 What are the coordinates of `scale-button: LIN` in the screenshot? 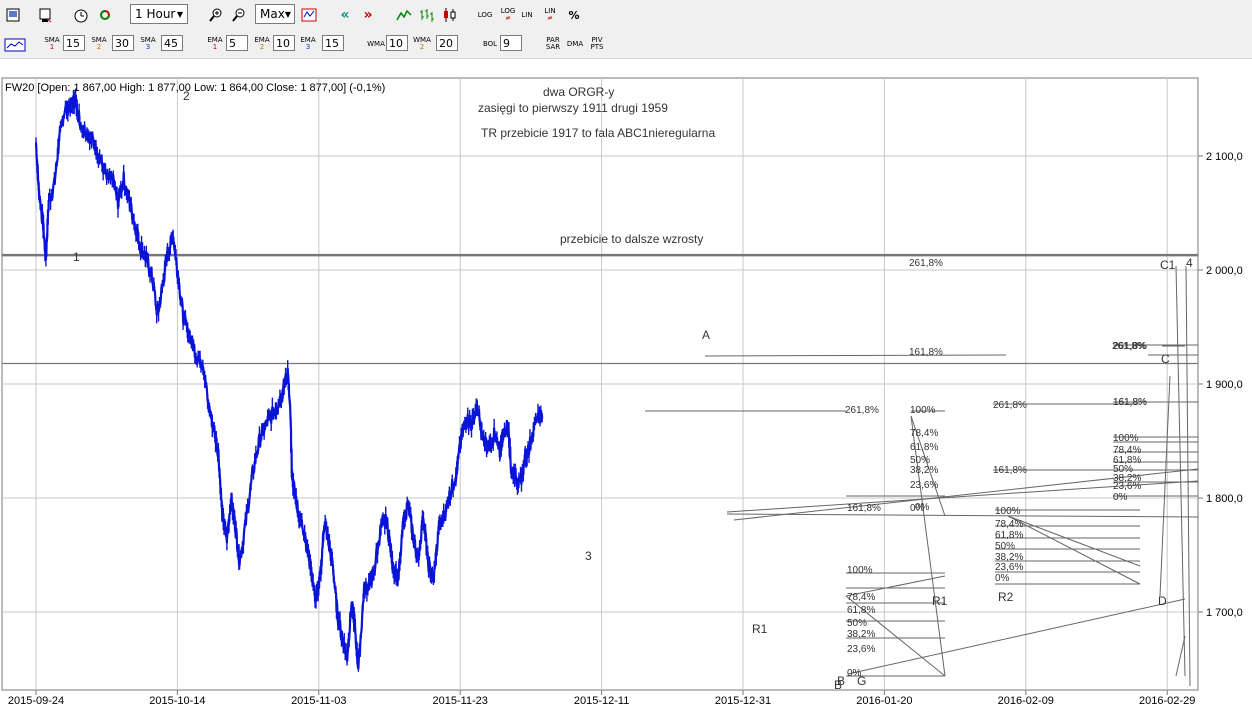 It's located at (527, 15).